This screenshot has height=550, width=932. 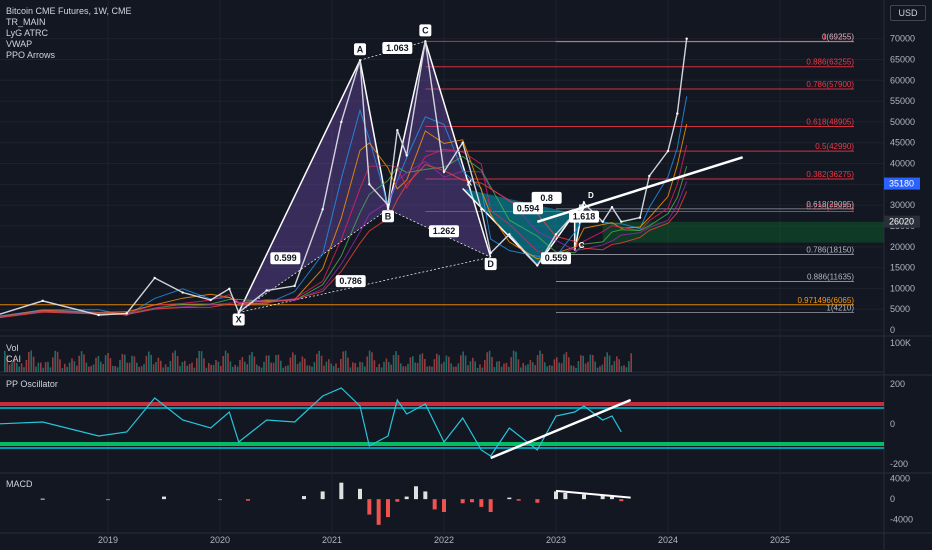 What do you see at coordinates (901, 222) in the screenshot?
I see `price-badge-label: 26020` at bounding box center [901, 222].